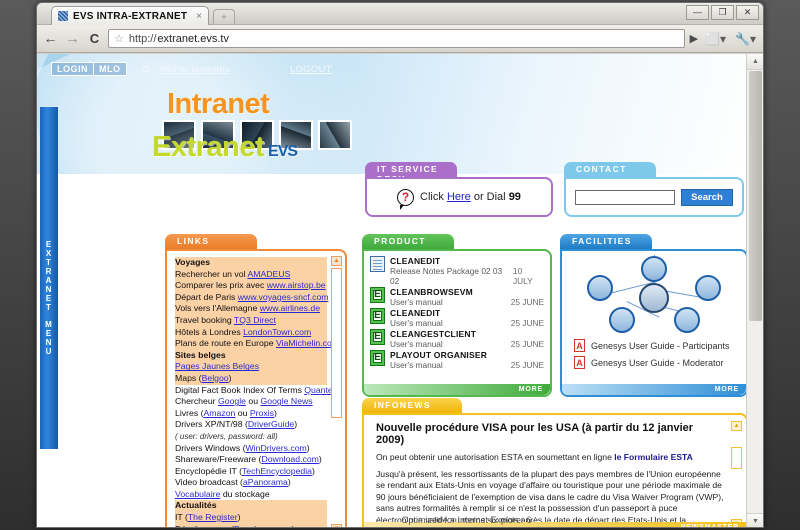 The image size is (800, 530). What do you see at coordinates (197, 494) in the screenshot?
I see `link-anchor: Vocabulaire` at bounding box center [197, 494].